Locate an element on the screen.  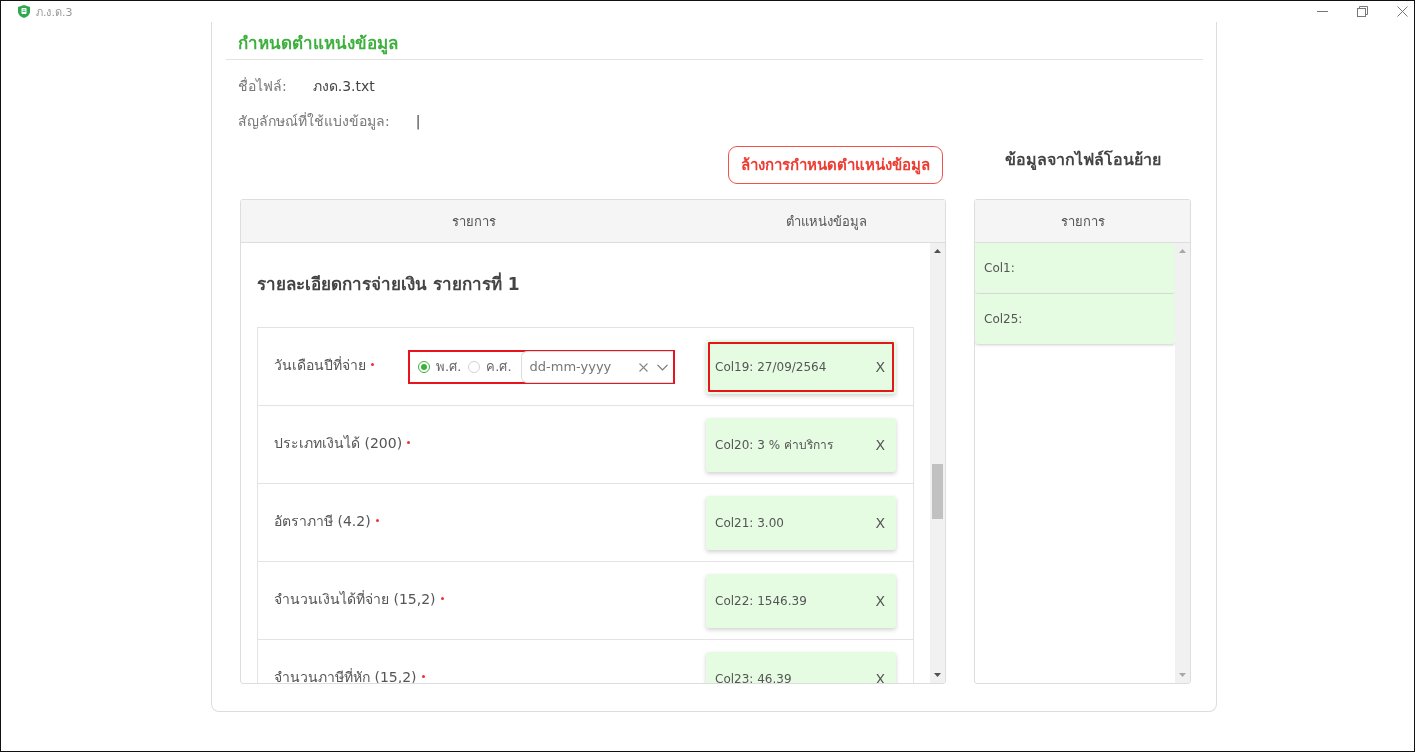
field-label: ประเภทเงินได้ (200) is located at coordinates (338, 443).